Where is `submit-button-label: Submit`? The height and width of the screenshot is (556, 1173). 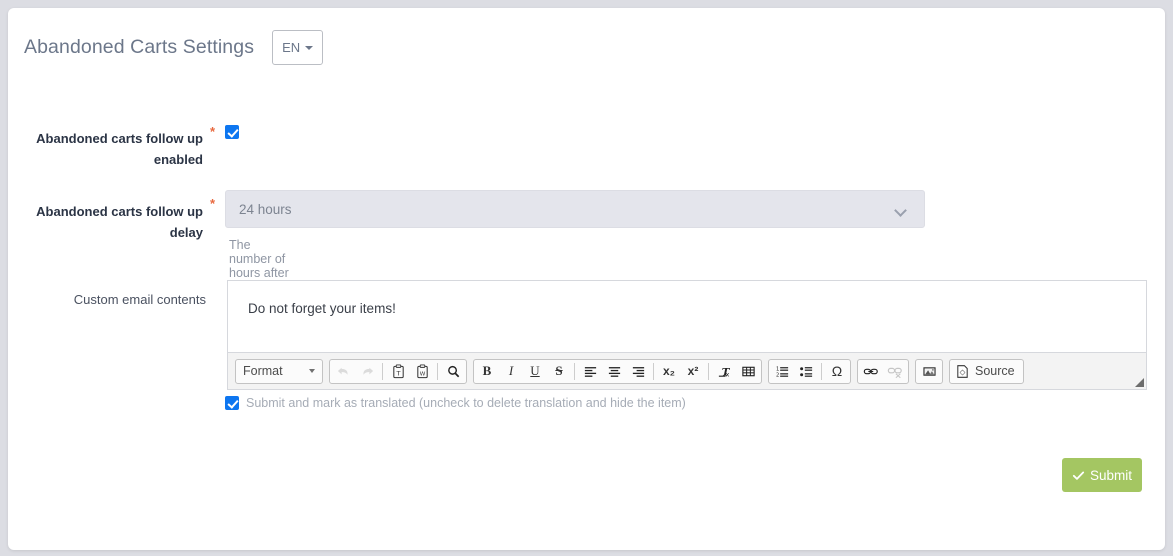
submit-button-label: Submit is located at coordinates (1111, 475).